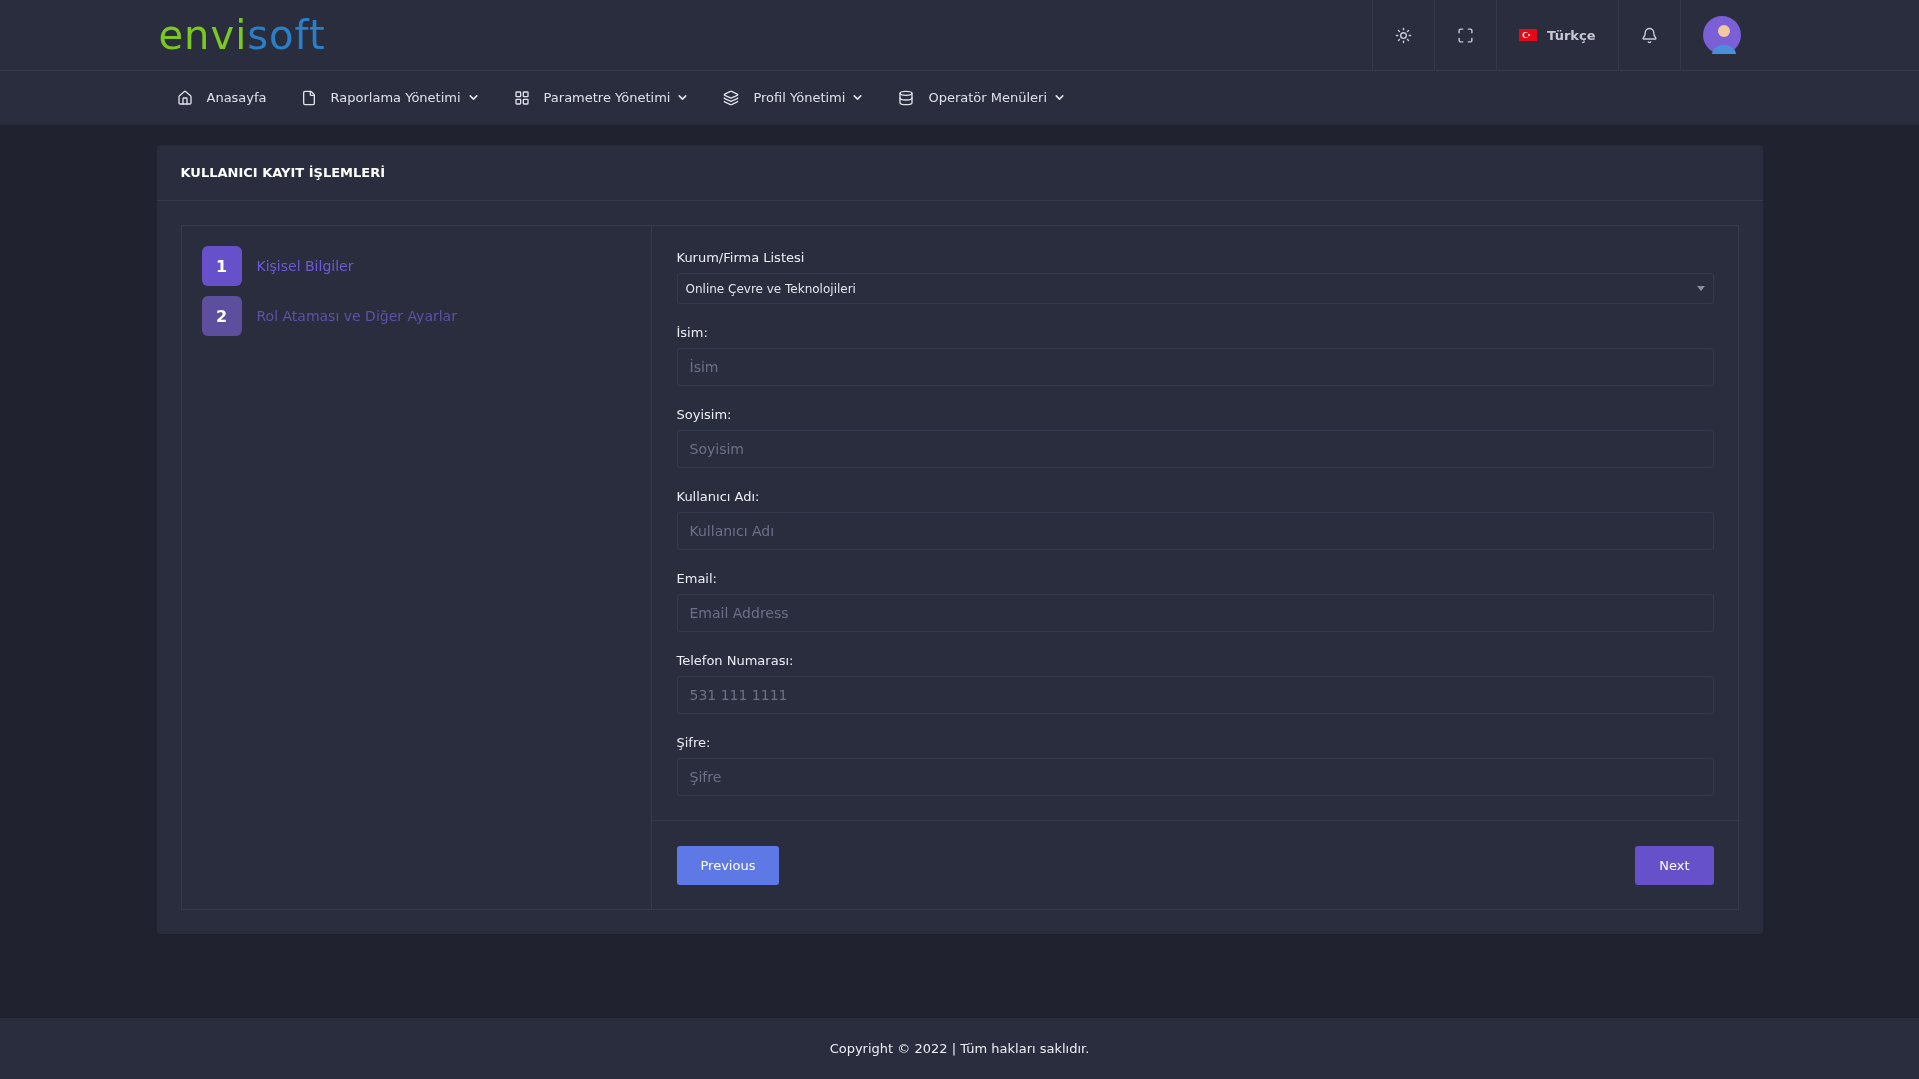 This screenshot has width=1919, height=1079. I want to click on avatar-icon, so click(1721, 35).